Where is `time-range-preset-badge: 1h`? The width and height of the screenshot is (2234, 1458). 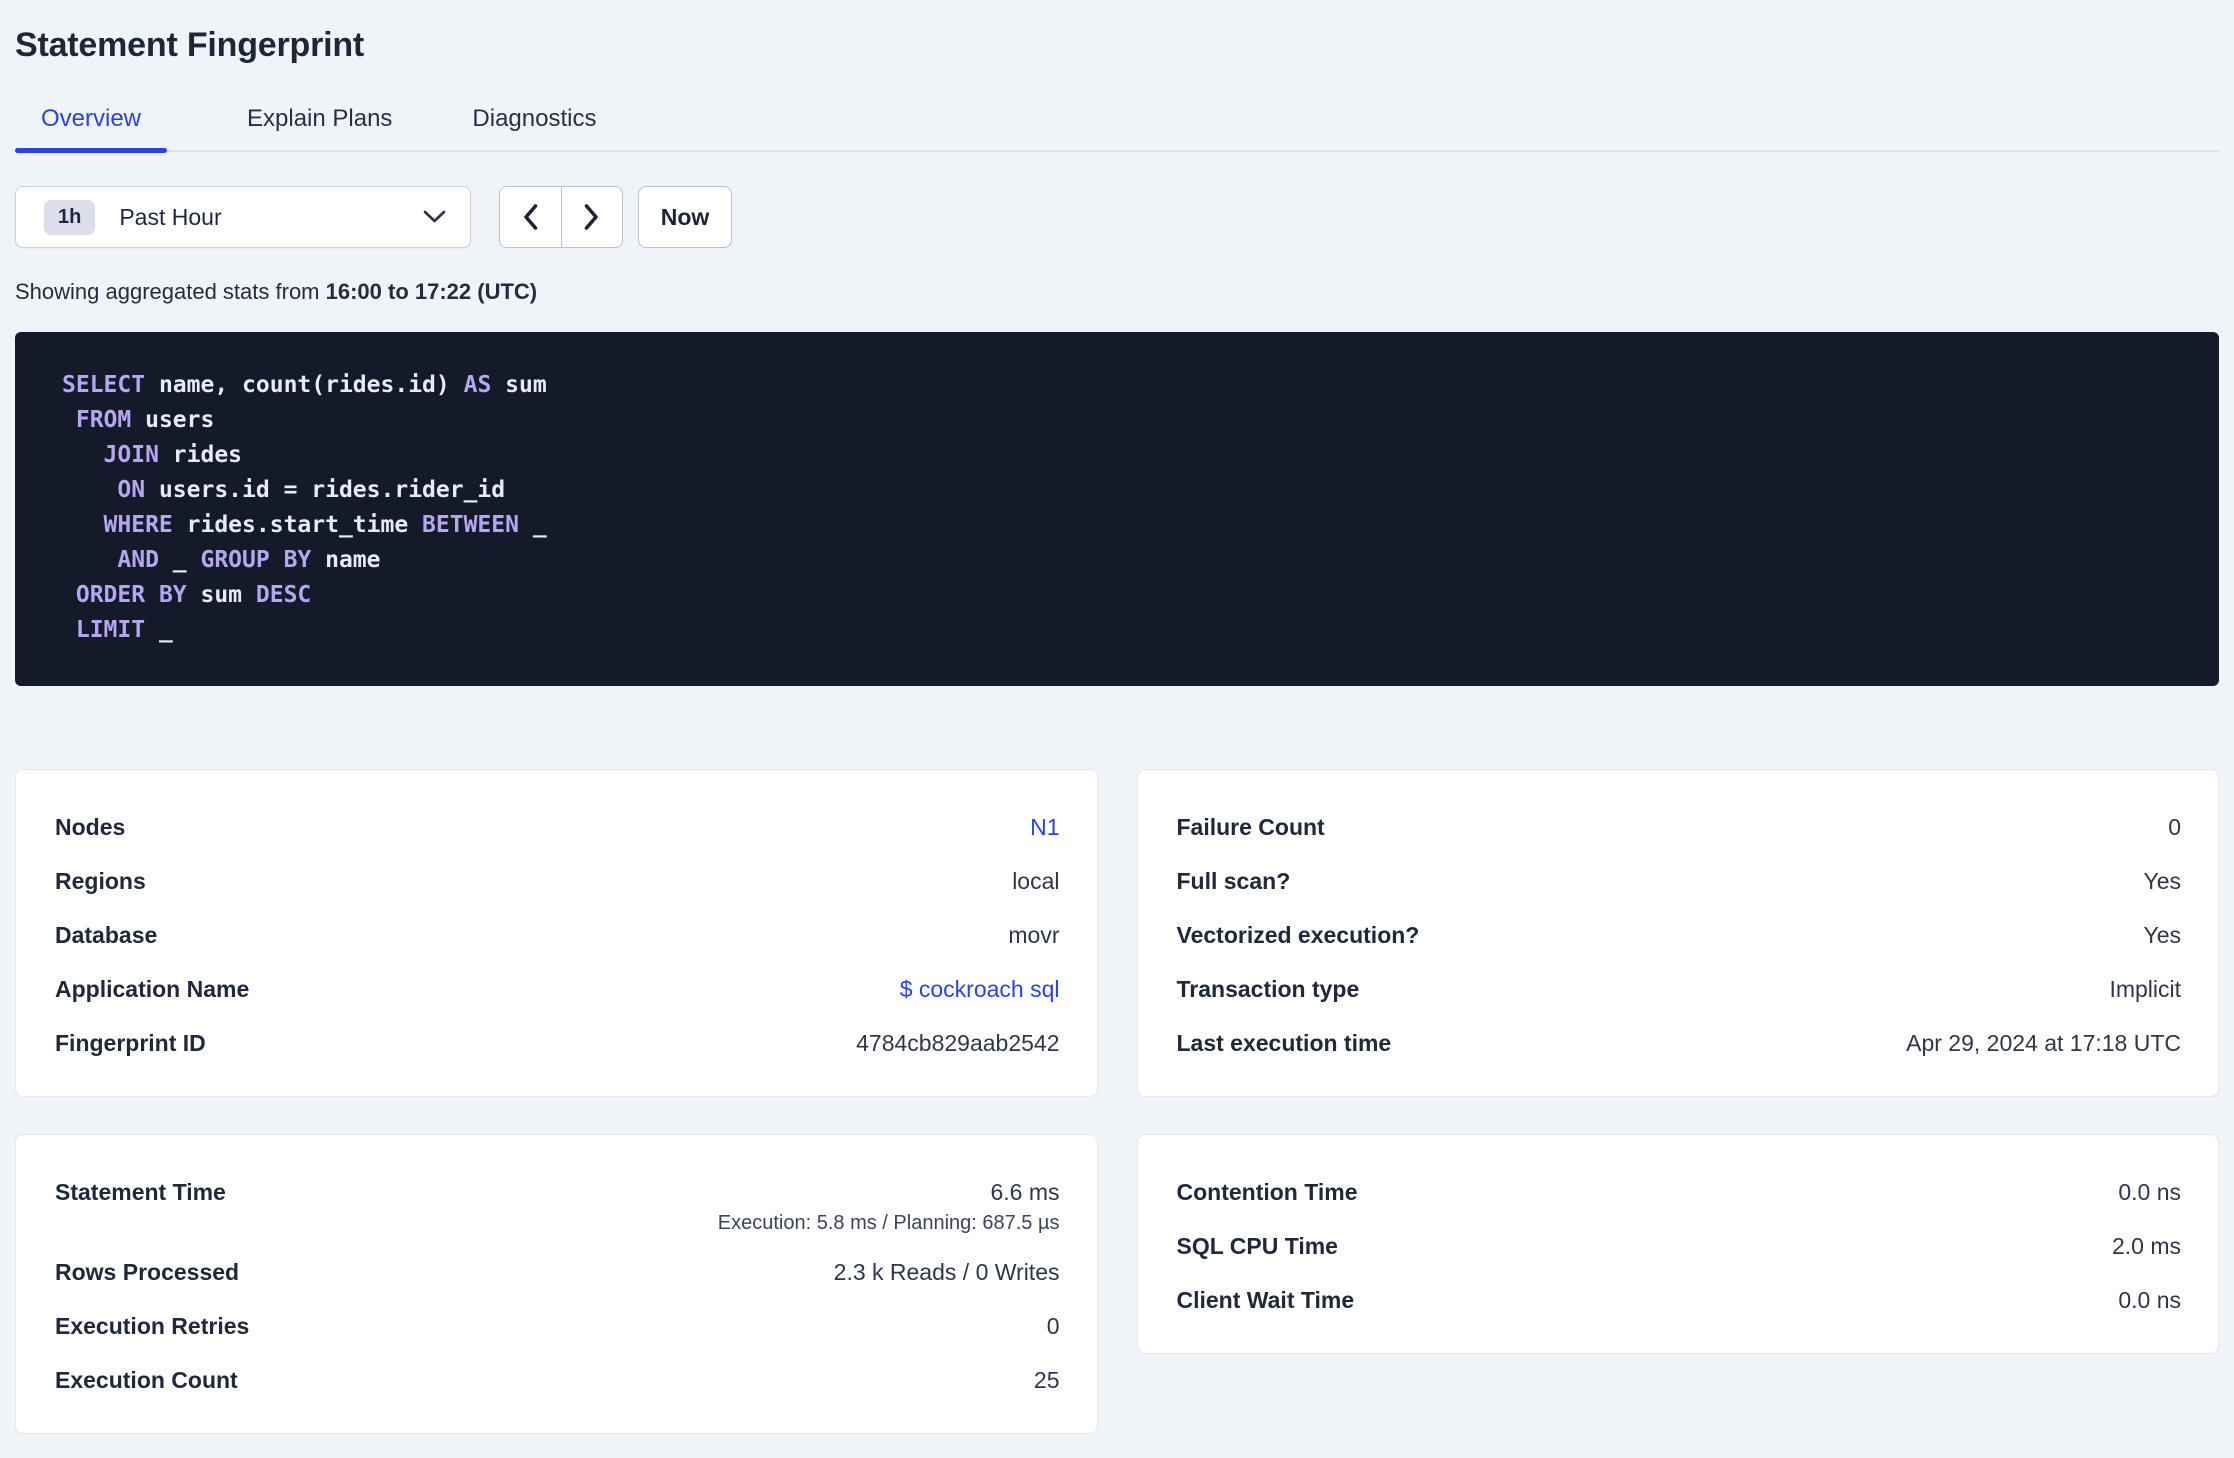
time-range-preset-badge: 1h is located at coordinates (70, 217).